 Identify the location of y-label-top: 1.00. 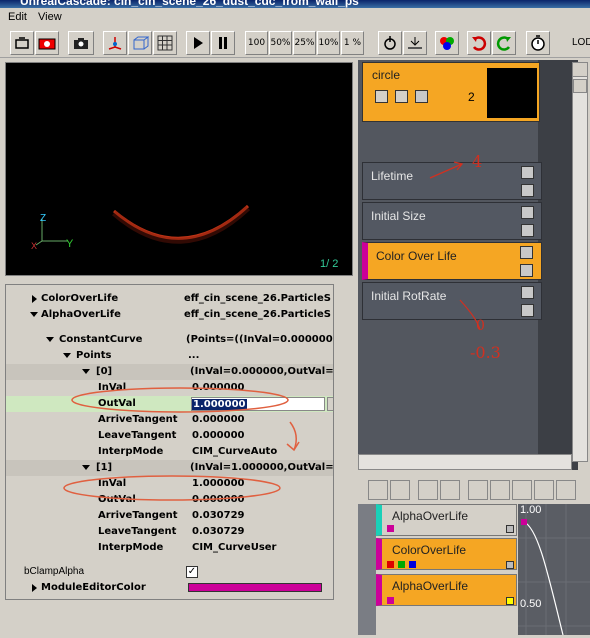
(531, 510).